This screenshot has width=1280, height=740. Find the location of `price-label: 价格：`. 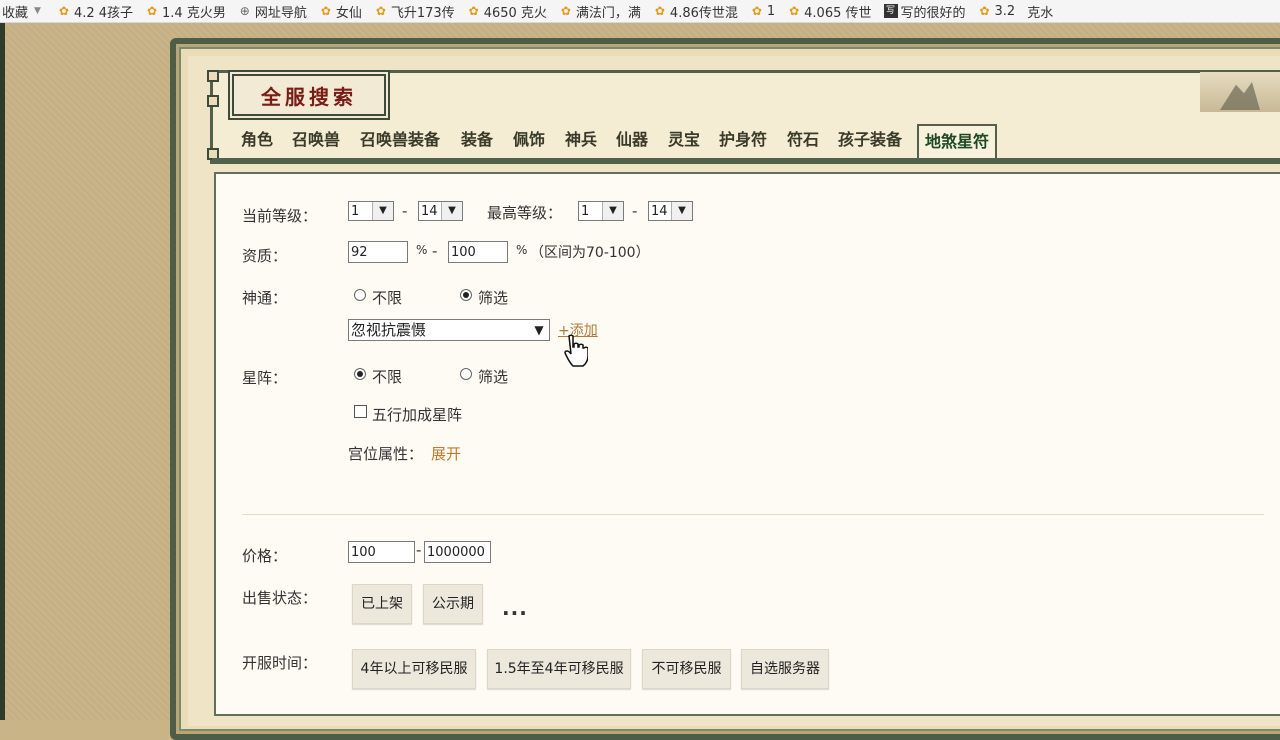

price-label: 价格： is located at coordinates (265, 556).